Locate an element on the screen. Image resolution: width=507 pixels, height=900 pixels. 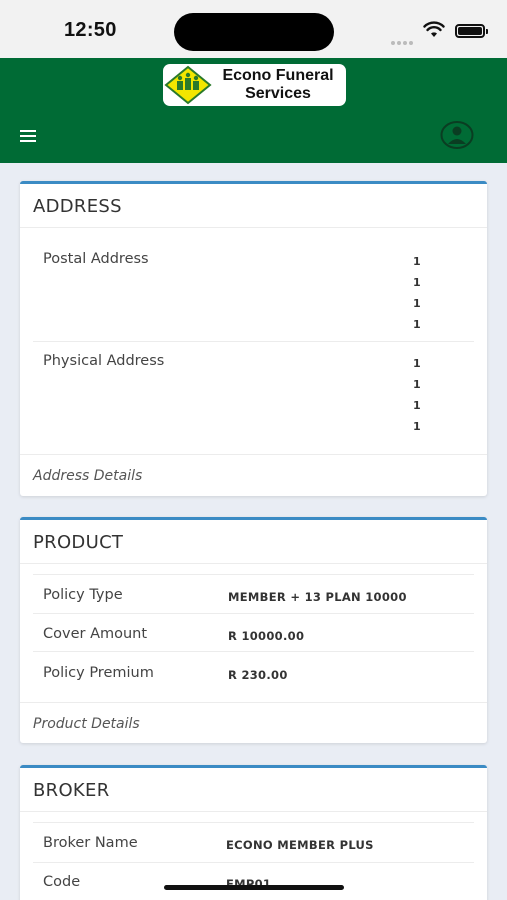
product-card-title: PRODUCT is located at coordinates (78, 542).